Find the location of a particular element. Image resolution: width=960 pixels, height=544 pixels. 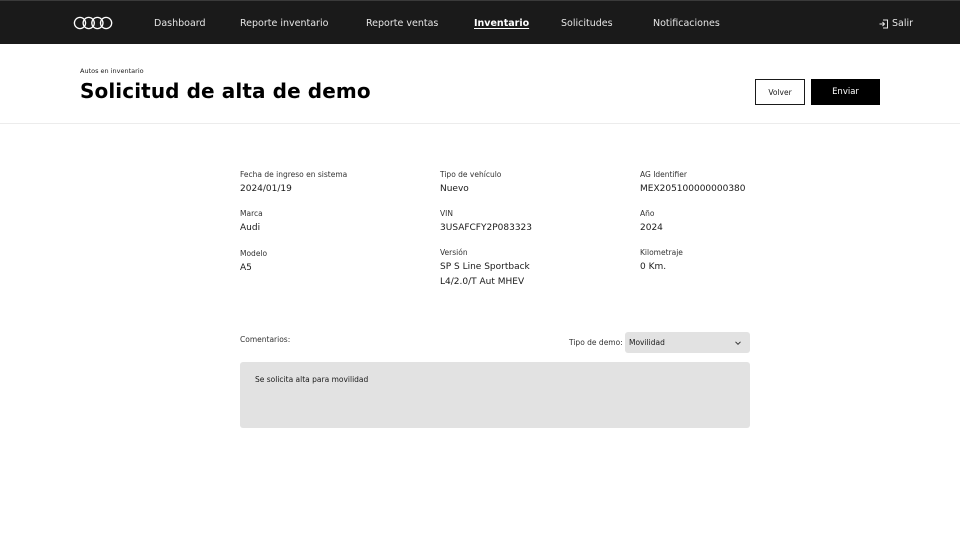

nav-item-inventario: Inventario is located at coordinates (501, 23).